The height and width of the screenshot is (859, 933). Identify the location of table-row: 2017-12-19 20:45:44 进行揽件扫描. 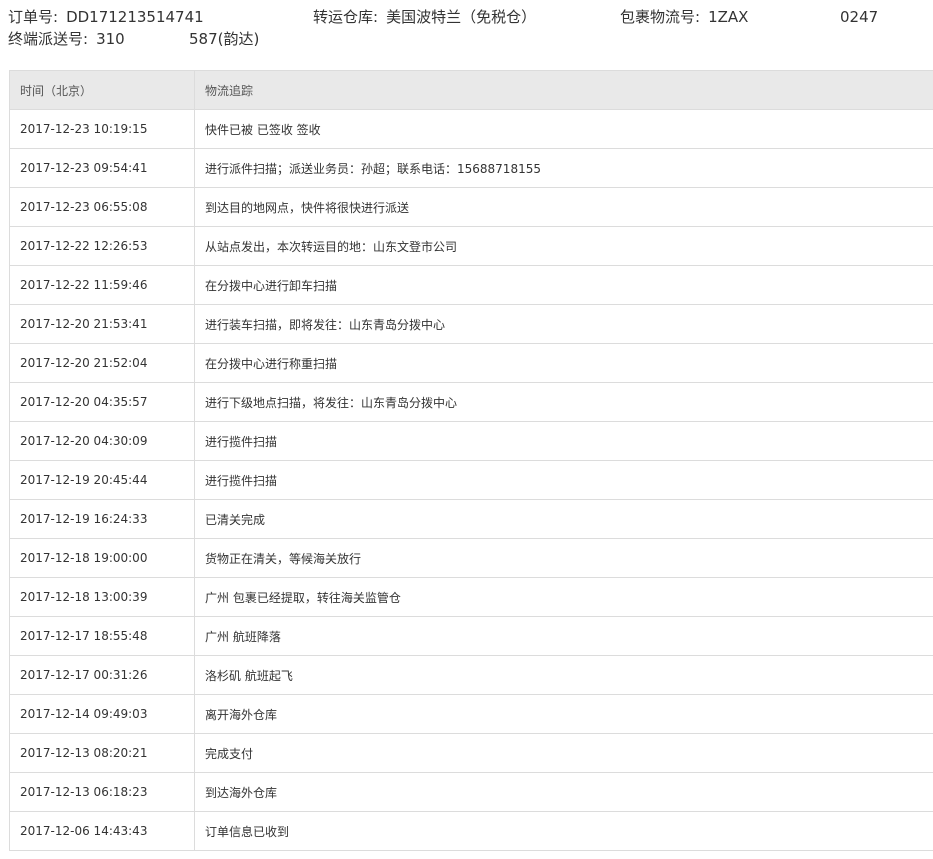
(471, 480).